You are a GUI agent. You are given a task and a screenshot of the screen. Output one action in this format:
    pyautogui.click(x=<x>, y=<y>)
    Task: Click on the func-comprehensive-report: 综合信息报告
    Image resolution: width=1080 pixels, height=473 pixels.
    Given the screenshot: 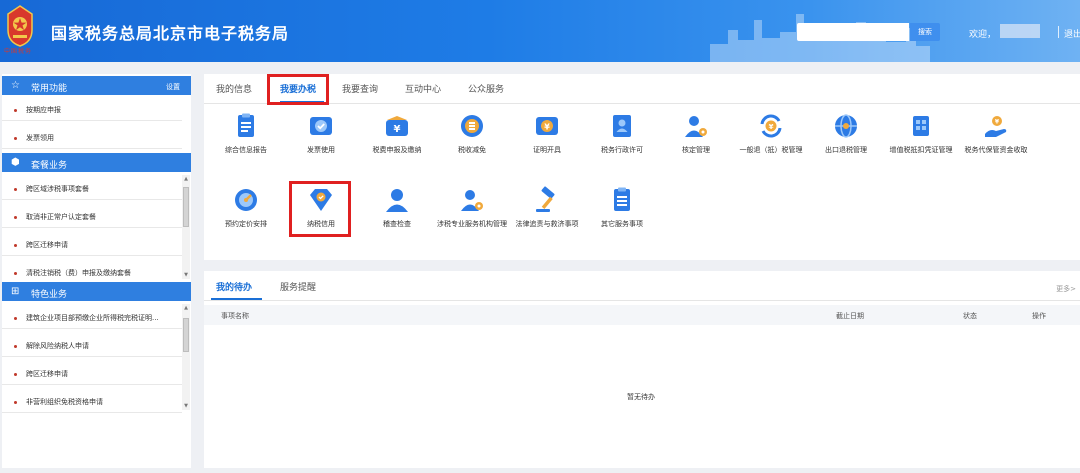 What is the action you would take?
    pyautogui.click(x=246, y=134)
    